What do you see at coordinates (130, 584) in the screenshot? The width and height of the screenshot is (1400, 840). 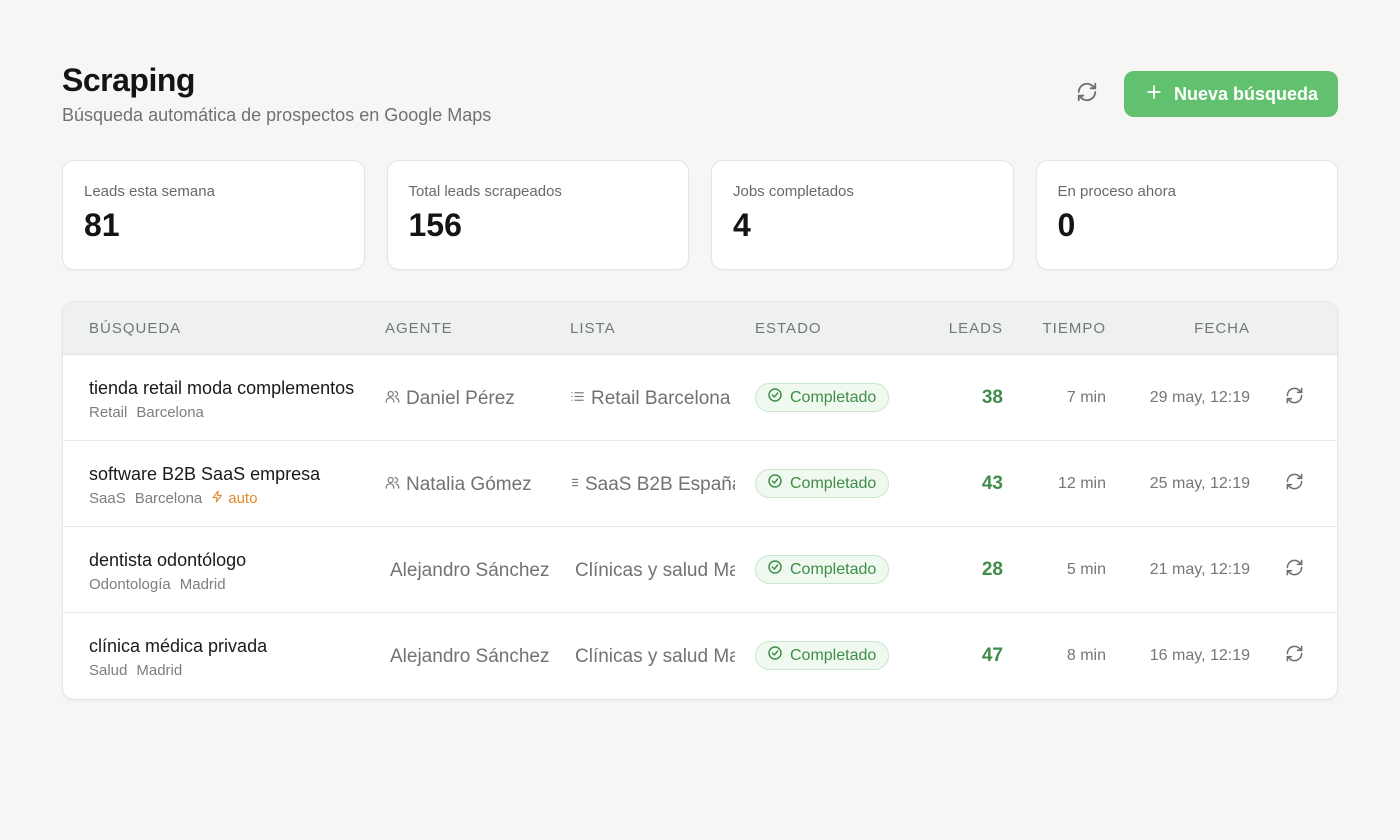 I see `tag-category: Odontología` at bounding box center [130, 584].